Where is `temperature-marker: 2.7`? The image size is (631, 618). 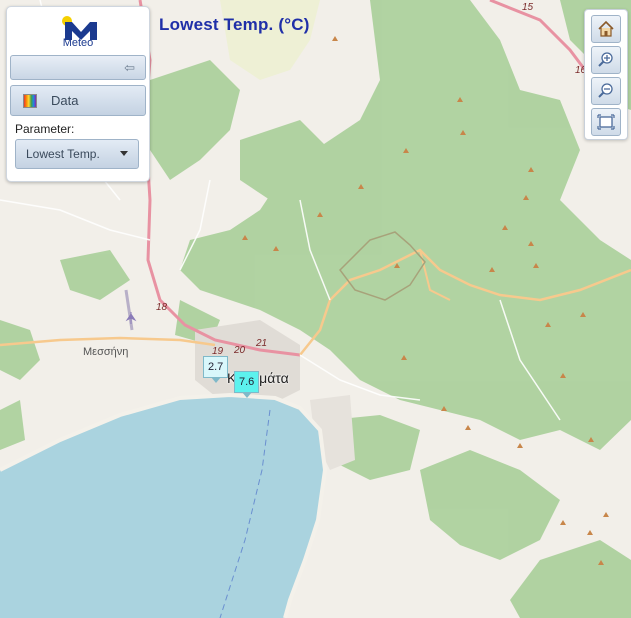 temperature-marker: 2.7 is located at coordinates (216, 369).